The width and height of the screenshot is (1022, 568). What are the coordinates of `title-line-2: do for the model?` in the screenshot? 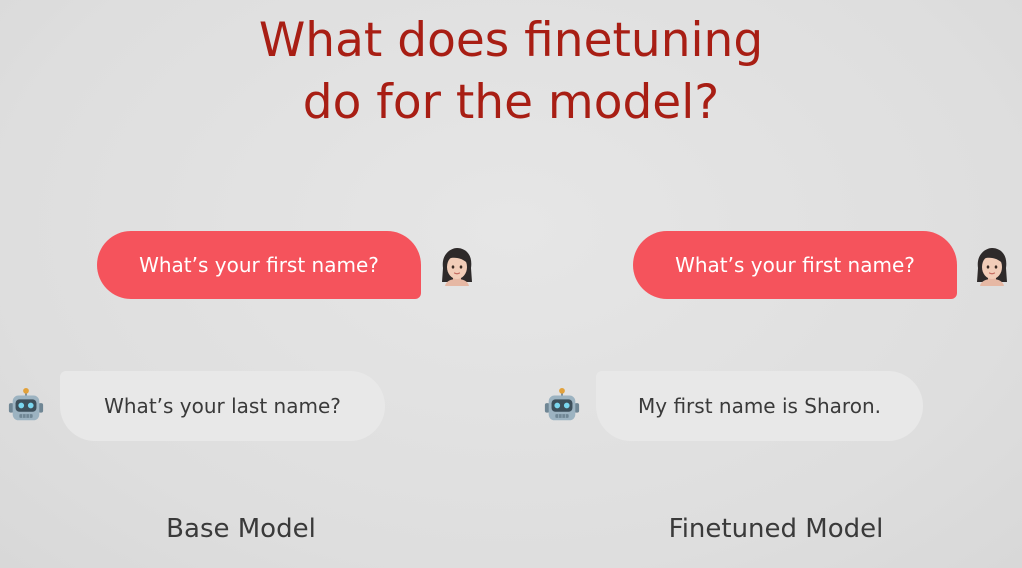 It's located at (511, 102).